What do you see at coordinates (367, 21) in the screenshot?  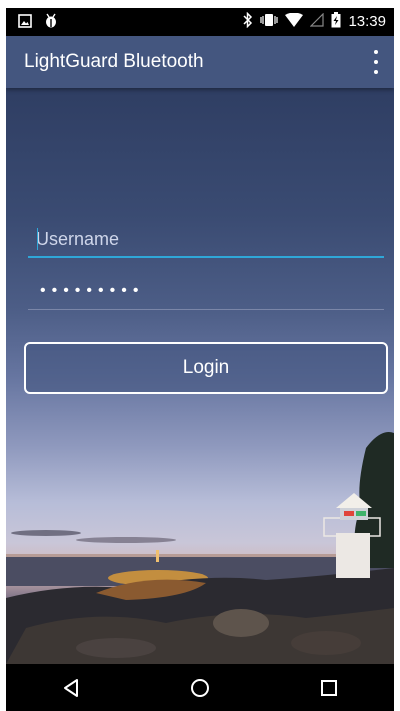 I see `status-time: 13:39` at bounding box center [367, 21].